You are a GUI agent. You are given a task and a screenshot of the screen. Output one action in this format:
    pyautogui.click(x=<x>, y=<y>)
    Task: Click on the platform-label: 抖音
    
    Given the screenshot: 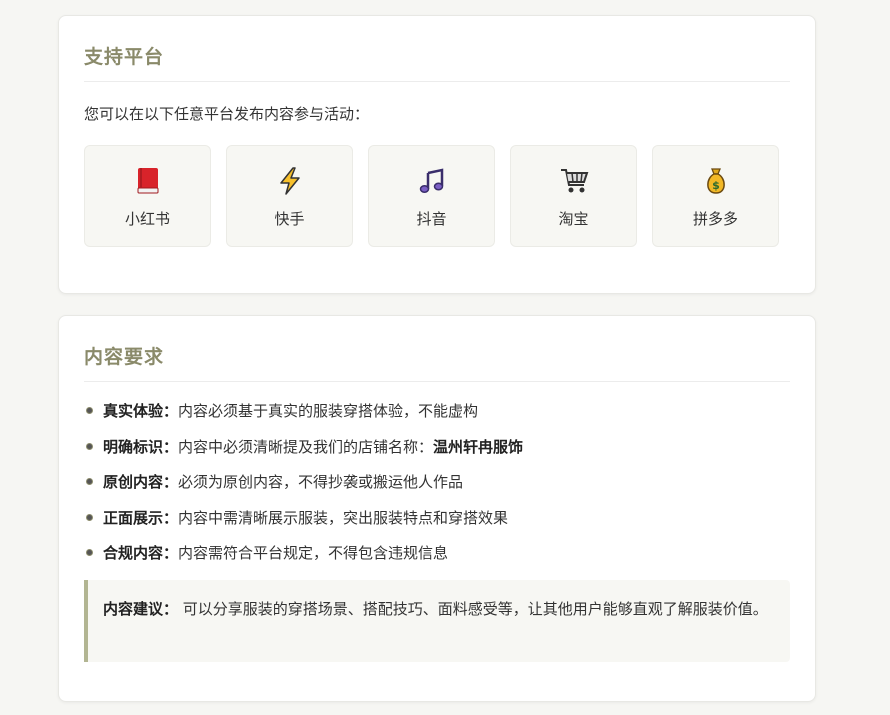 What is the action you would take?
    pyautogui.click(x=431, y=219)
    